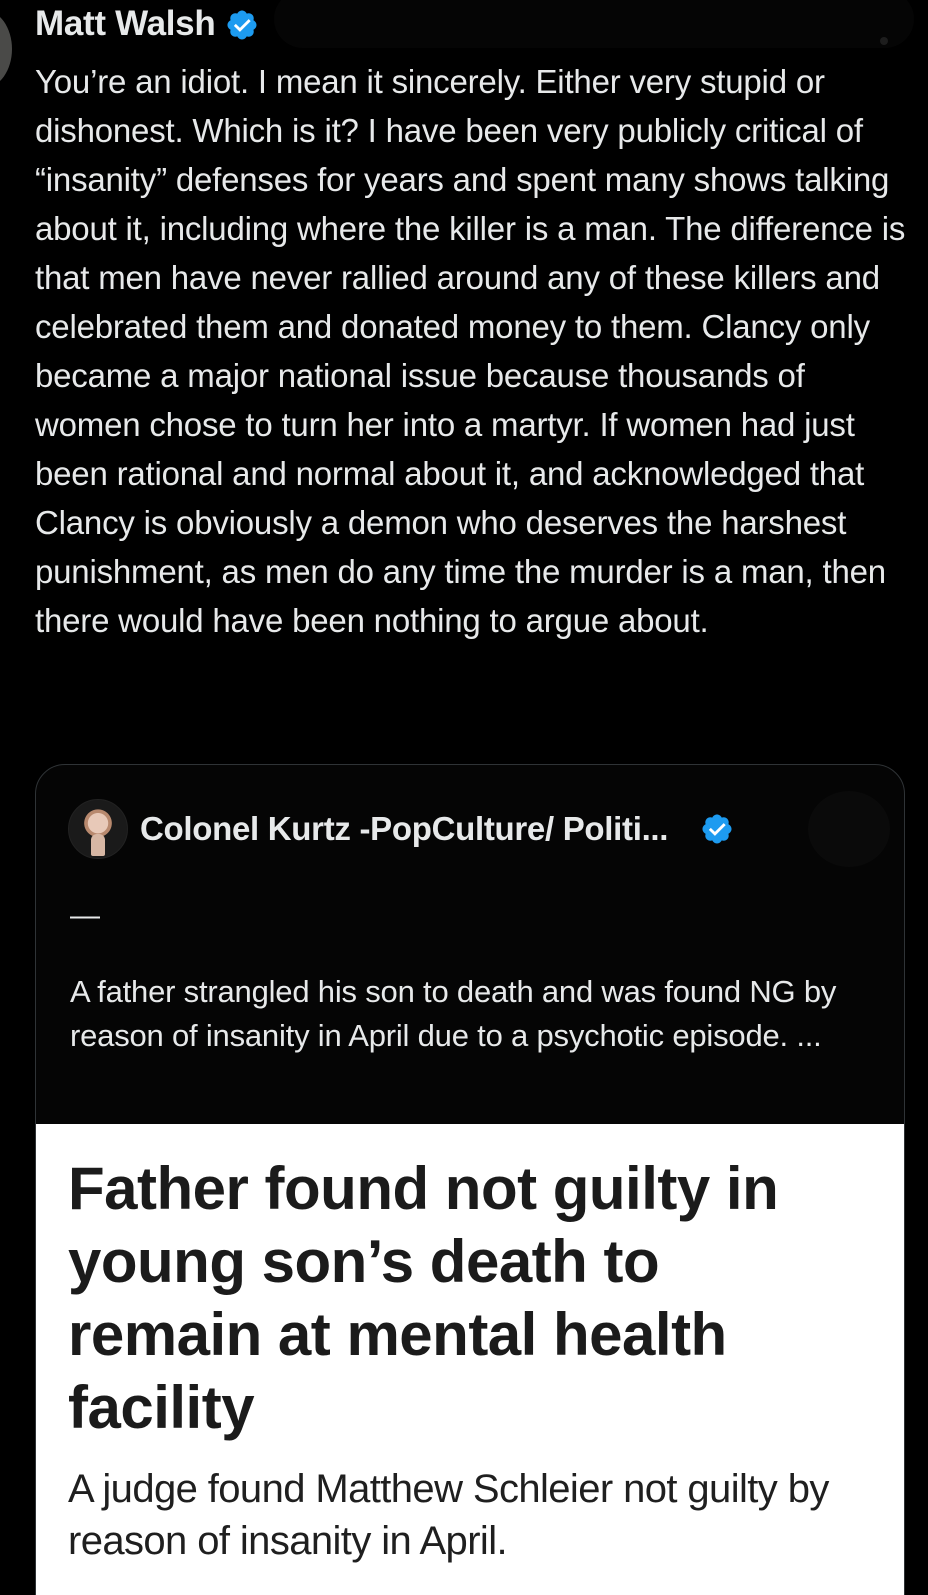  I want to click on author-avatar, so click(6, 49).